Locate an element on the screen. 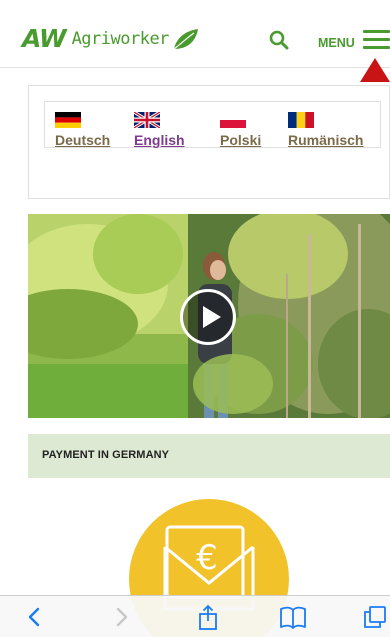  agriworker-logo: AW Agriworker is located at coordinates (111, 38).